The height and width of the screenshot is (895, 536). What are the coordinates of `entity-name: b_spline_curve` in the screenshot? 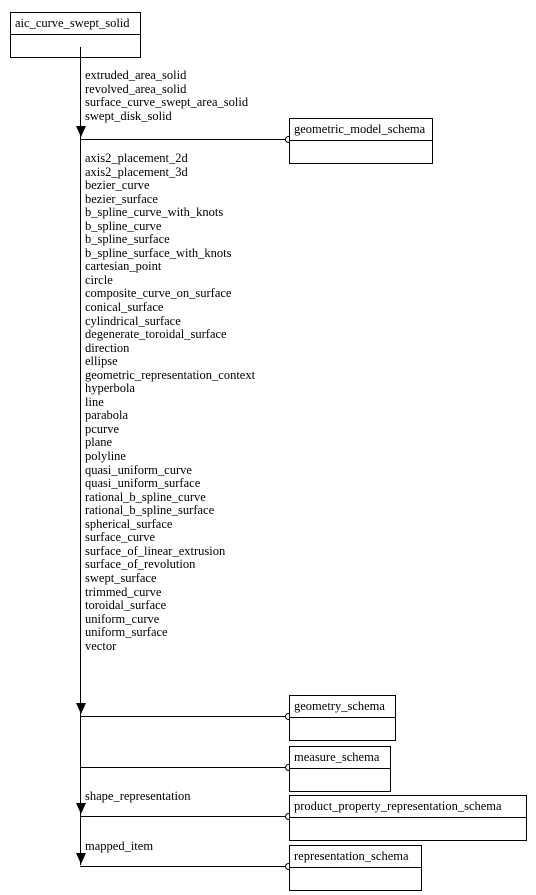 It's located at (123, 225).